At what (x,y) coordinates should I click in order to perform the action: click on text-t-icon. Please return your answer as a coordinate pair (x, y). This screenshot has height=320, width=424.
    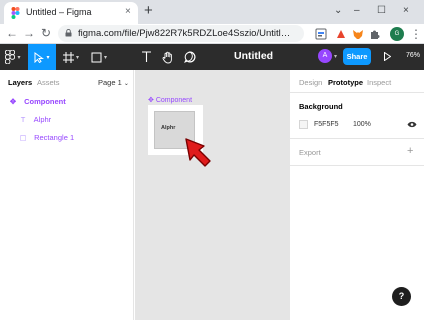
    Looking at the image, I should click on (146, 56).